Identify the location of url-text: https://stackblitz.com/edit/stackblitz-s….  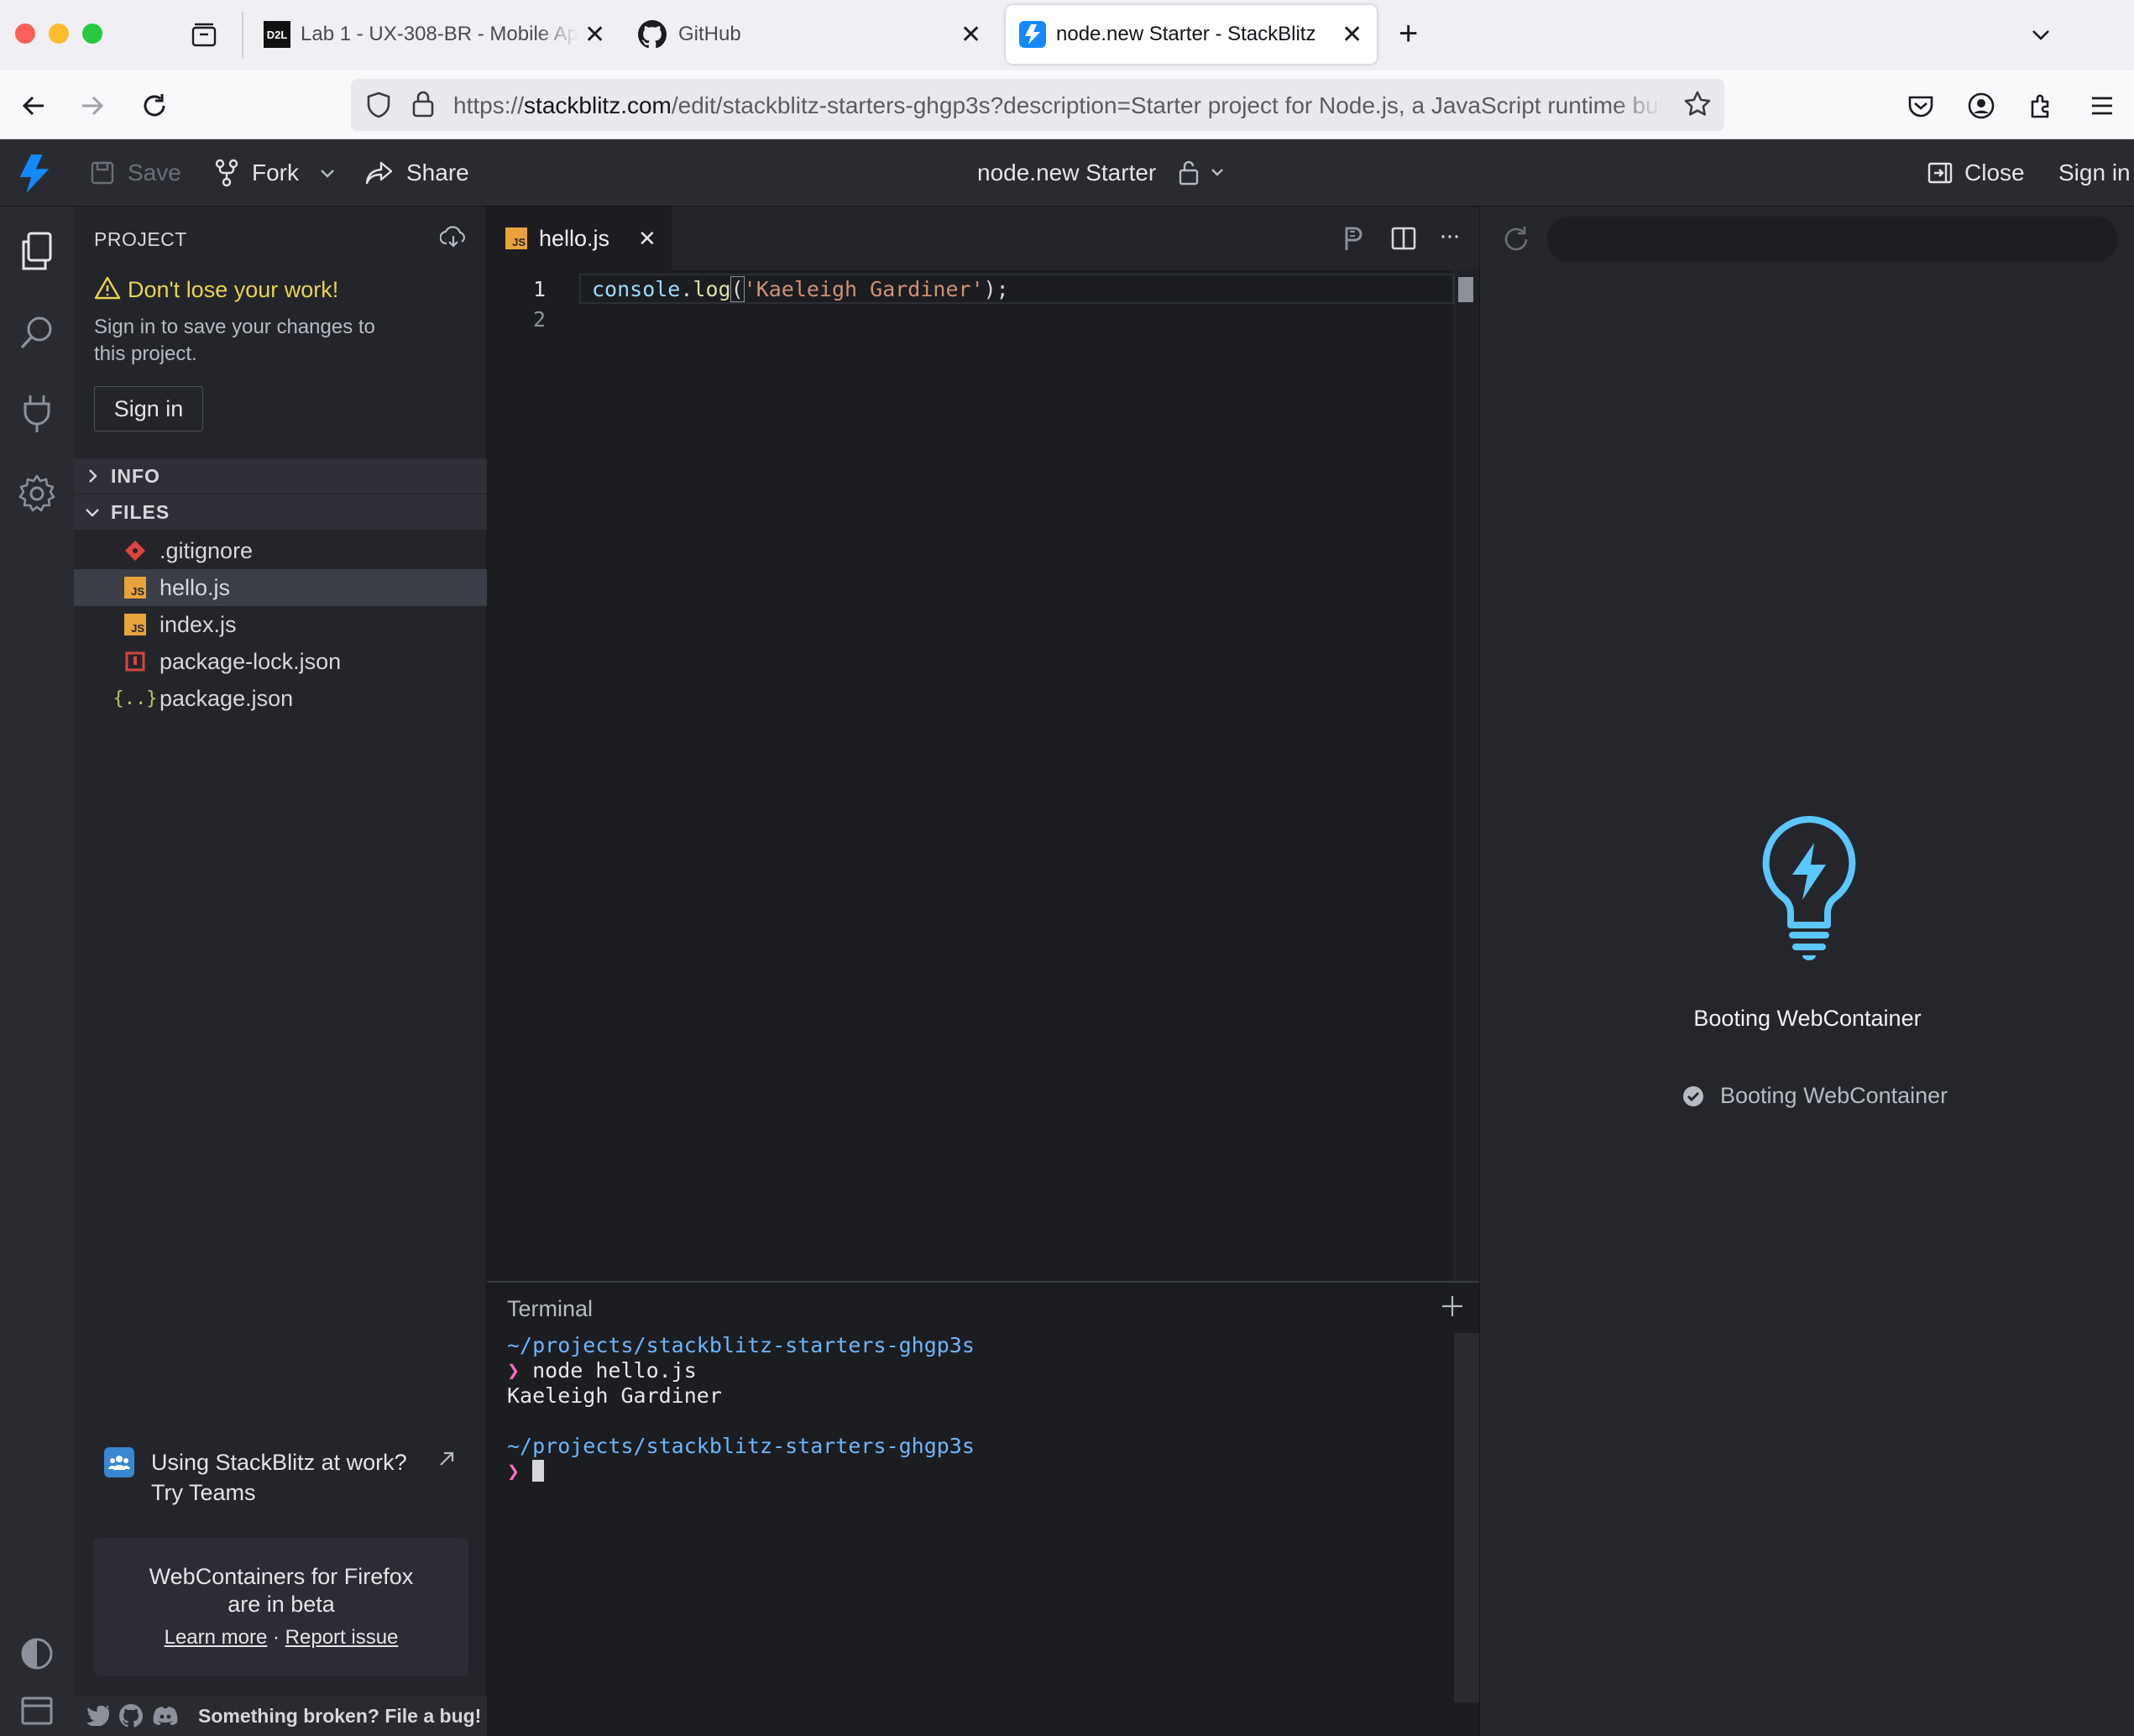
(1057, 105).